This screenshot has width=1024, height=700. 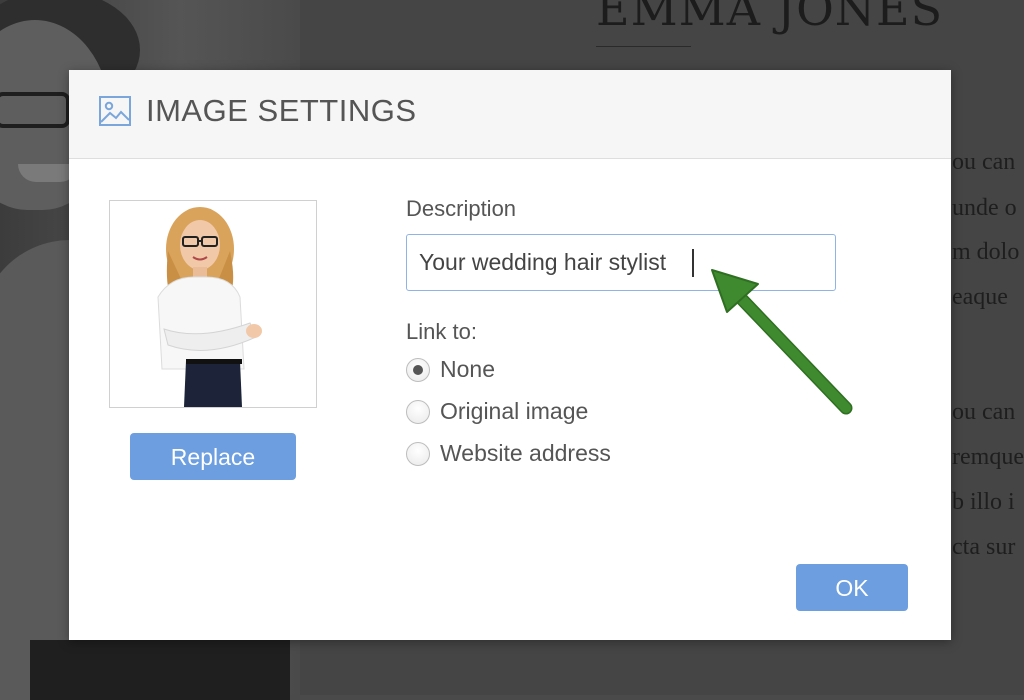 I want to click on link-to-label: Link to:, so click(x=441, y=331).